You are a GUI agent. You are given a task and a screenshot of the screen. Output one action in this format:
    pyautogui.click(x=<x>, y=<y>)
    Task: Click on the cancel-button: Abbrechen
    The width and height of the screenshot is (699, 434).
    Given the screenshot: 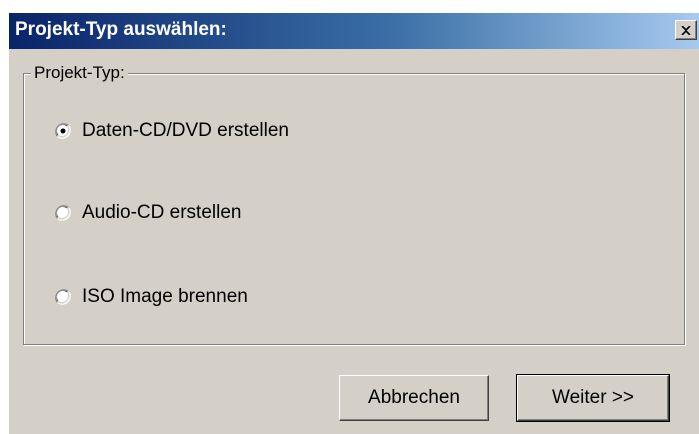 What is the action you would take?
    pyautogui.click(x=414, y=398)
    